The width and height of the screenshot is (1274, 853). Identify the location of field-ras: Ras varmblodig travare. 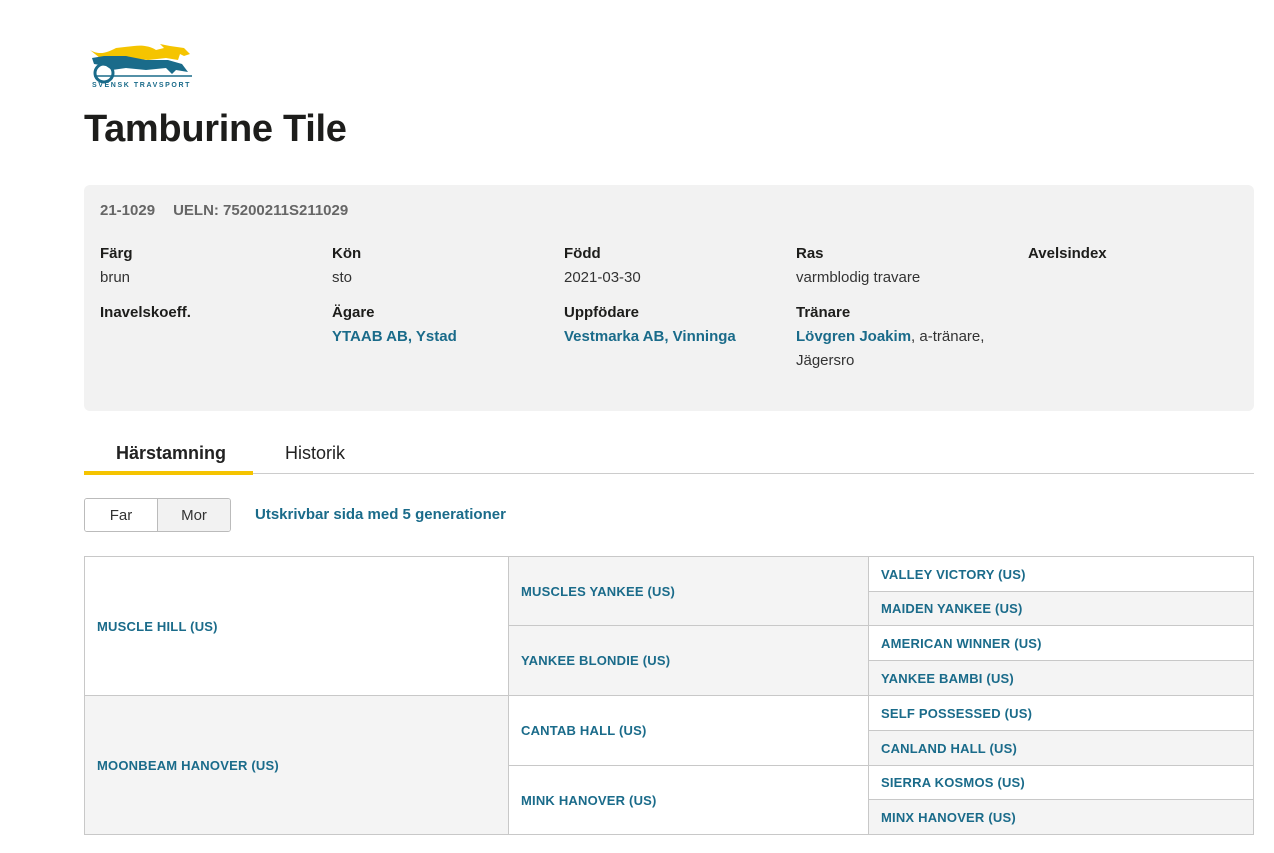
(906, 267).